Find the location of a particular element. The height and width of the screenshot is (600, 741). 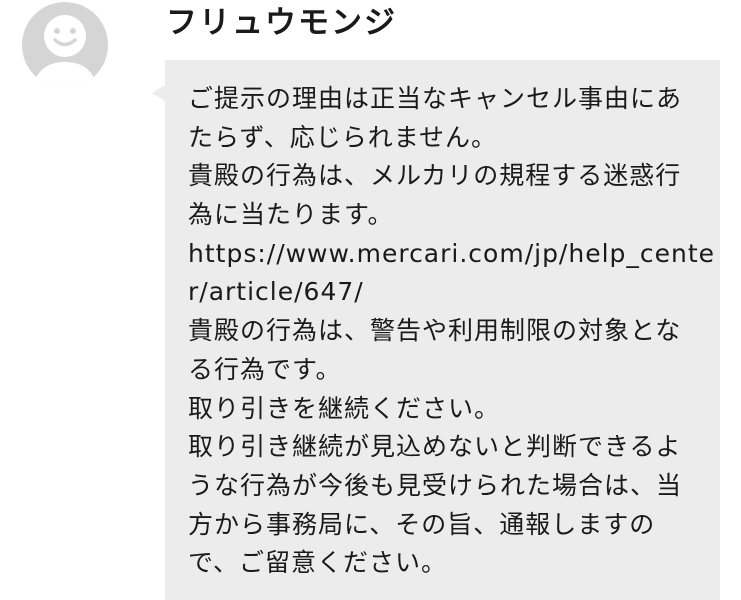

message-line: うな行為が今後も見受けられた場合は、当 is located at coordinates (435, 485).